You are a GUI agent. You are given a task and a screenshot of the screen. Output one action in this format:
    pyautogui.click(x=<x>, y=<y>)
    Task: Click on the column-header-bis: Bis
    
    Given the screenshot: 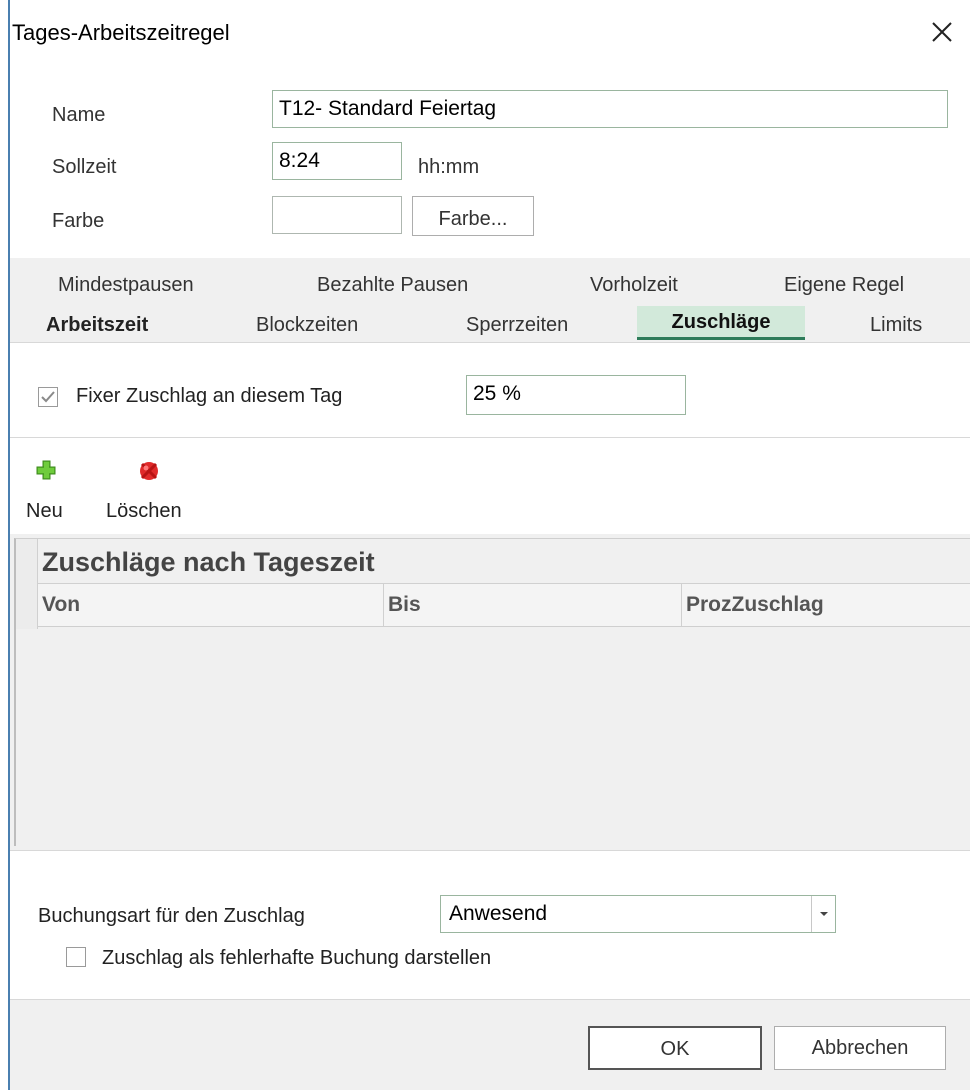 What is the action you would take?
    pyautogui.click(x=533, y=605)
    